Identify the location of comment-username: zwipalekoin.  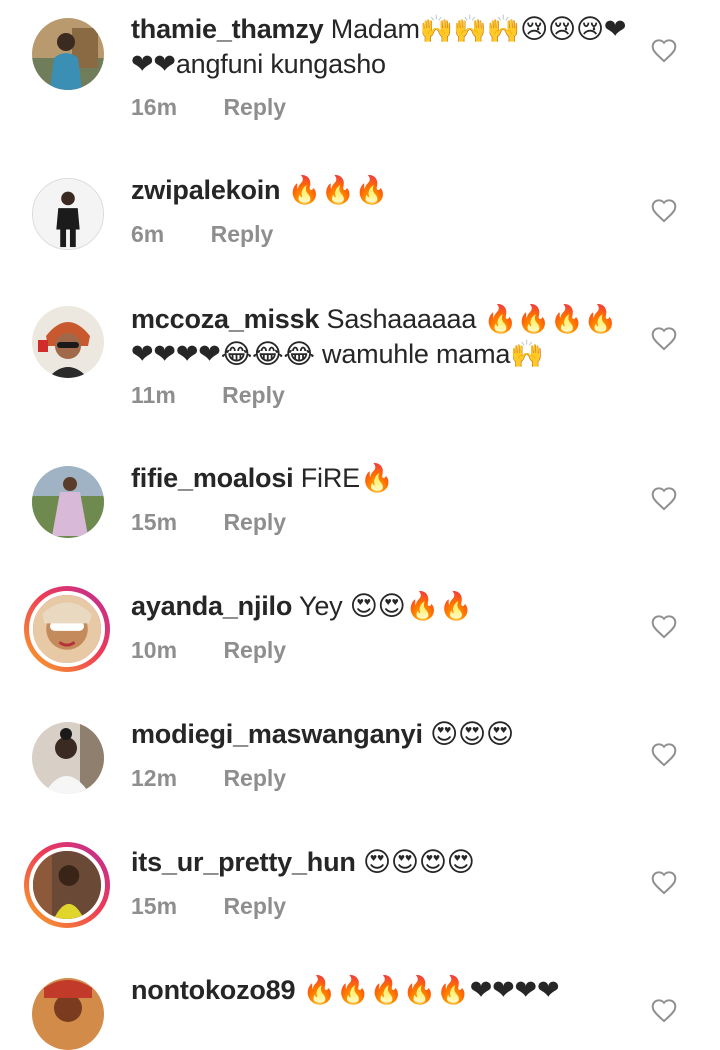
(206, 190).